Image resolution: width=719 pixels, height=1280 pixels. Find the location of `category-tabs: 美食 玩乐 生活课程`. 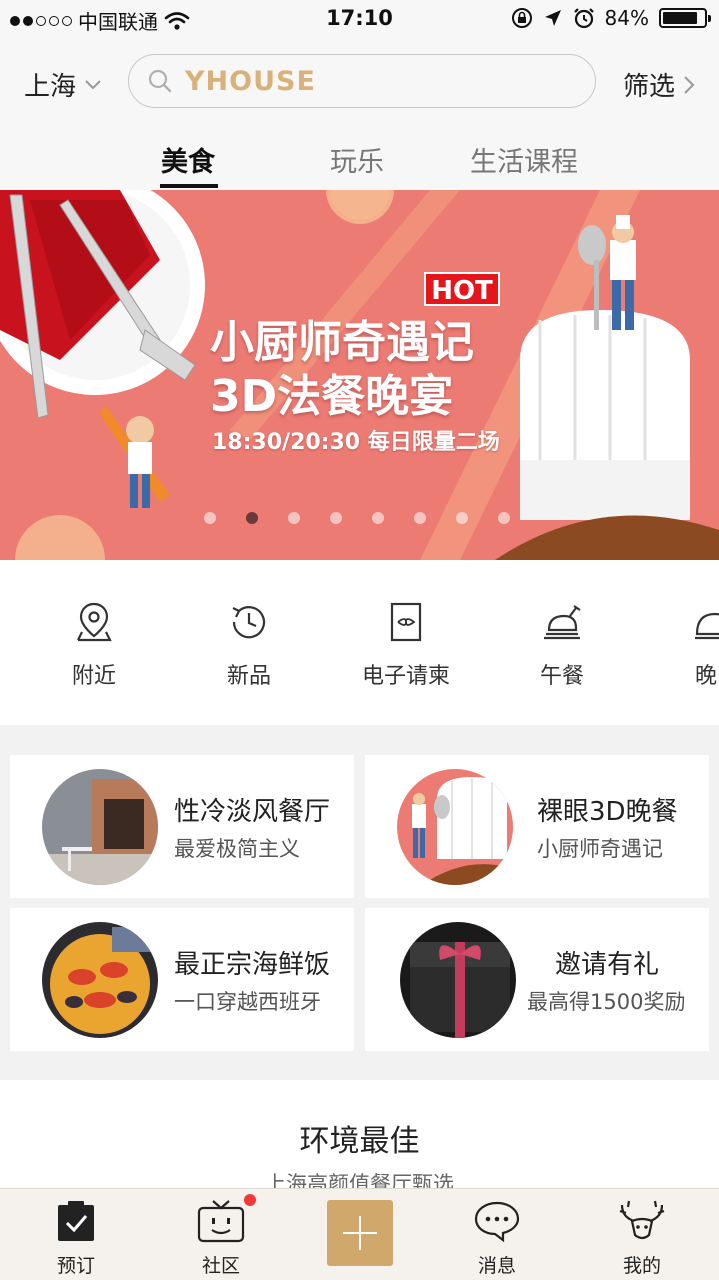

category-tabs: 美食 玩乐 生活课程 is located at coordinates (359, 162).